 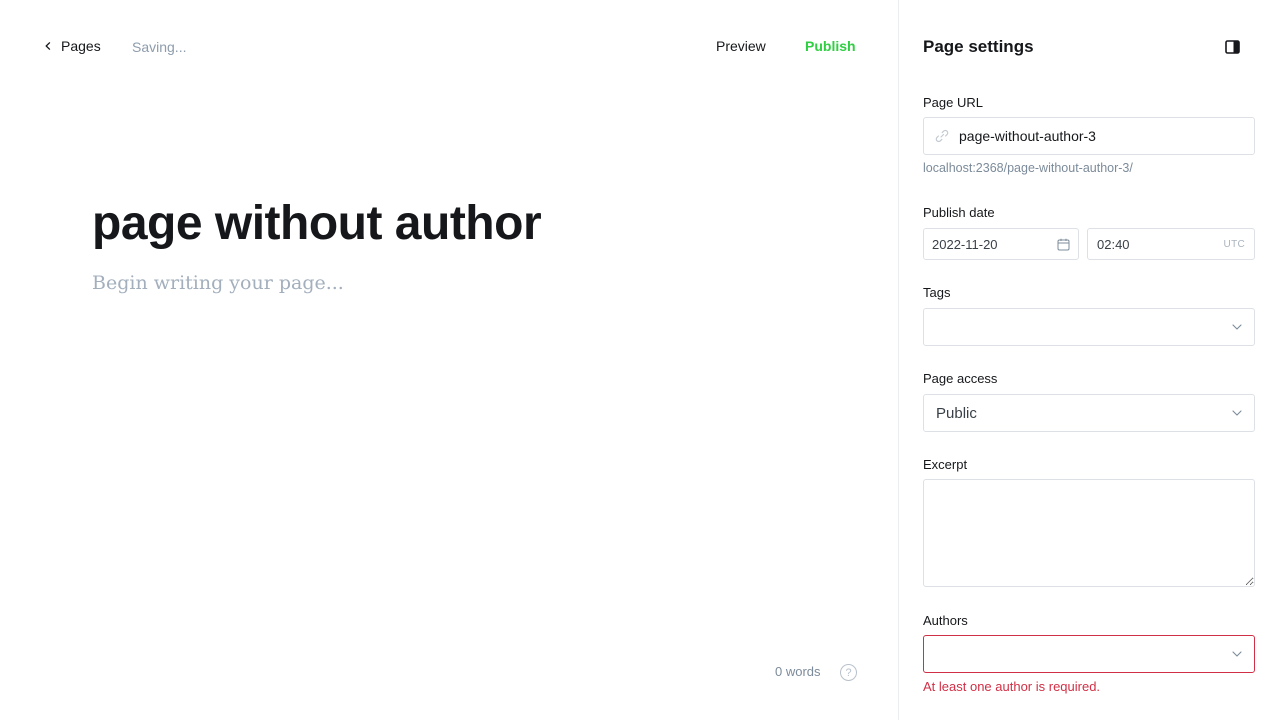 I want to click on authors-label: Authors, so click(x=945, y=620).